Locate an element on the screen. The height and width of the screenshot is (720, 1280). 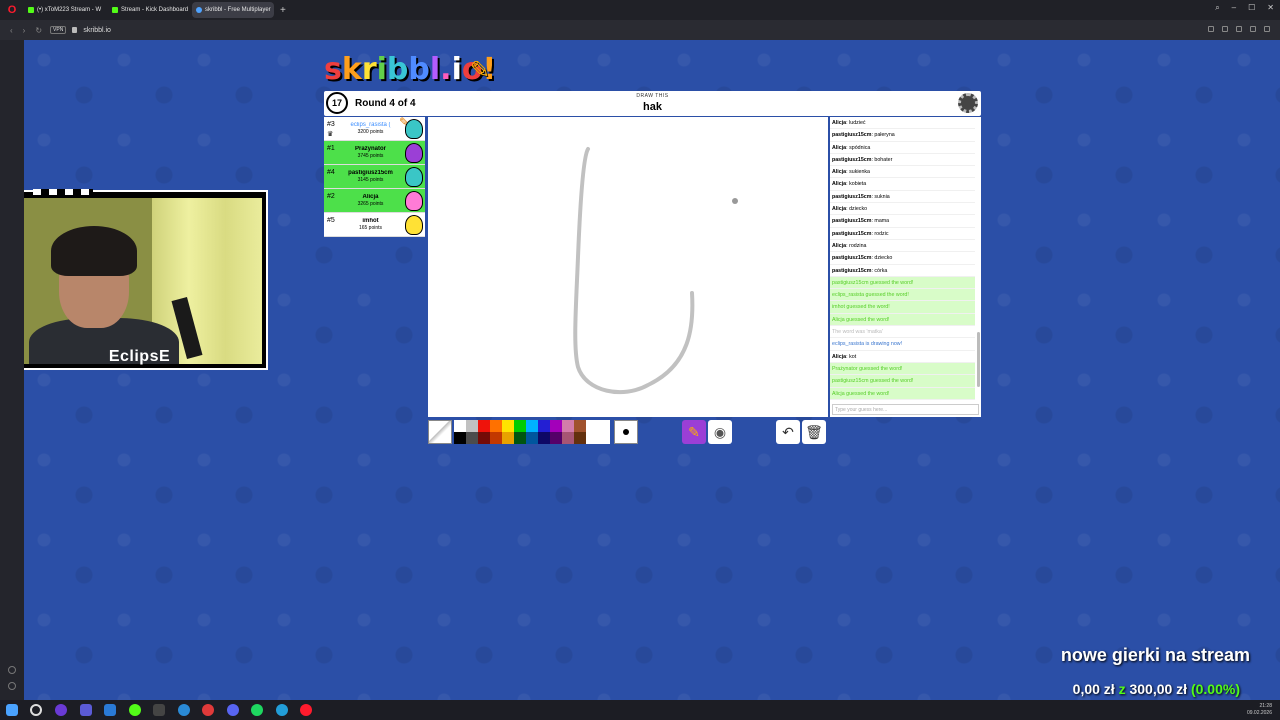
more-icon is located at coordinates (12, 686).